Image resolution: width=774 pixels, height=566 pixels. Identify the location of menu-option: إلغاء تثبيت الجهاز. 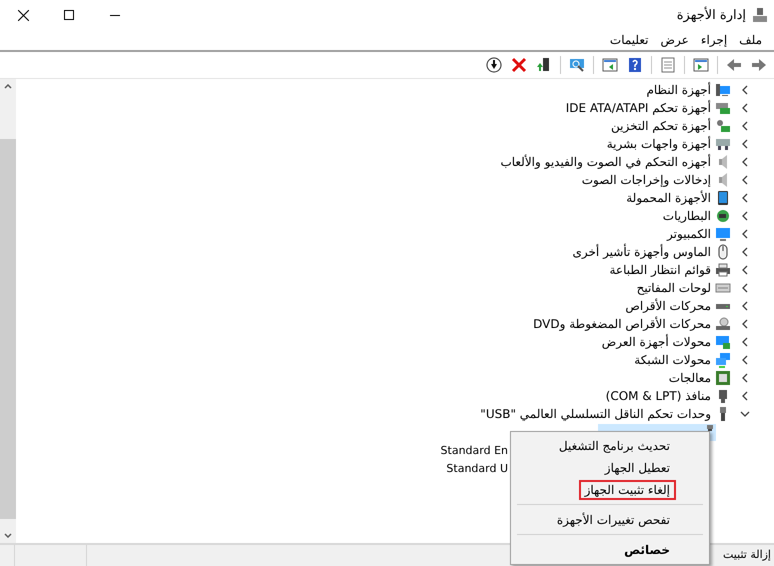
(627, 490).